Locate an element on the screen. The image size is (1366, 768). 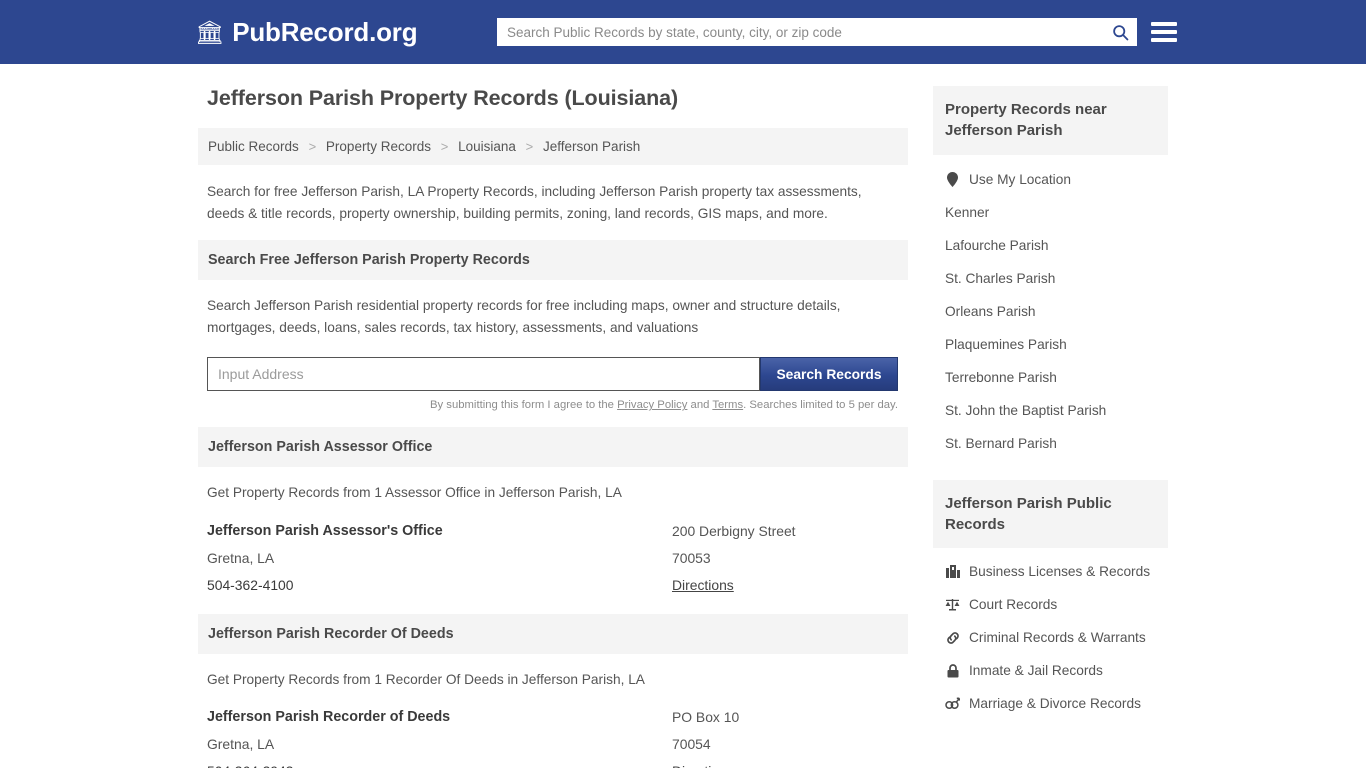
office-zip: 70053 is located at coordinates (691, 557).